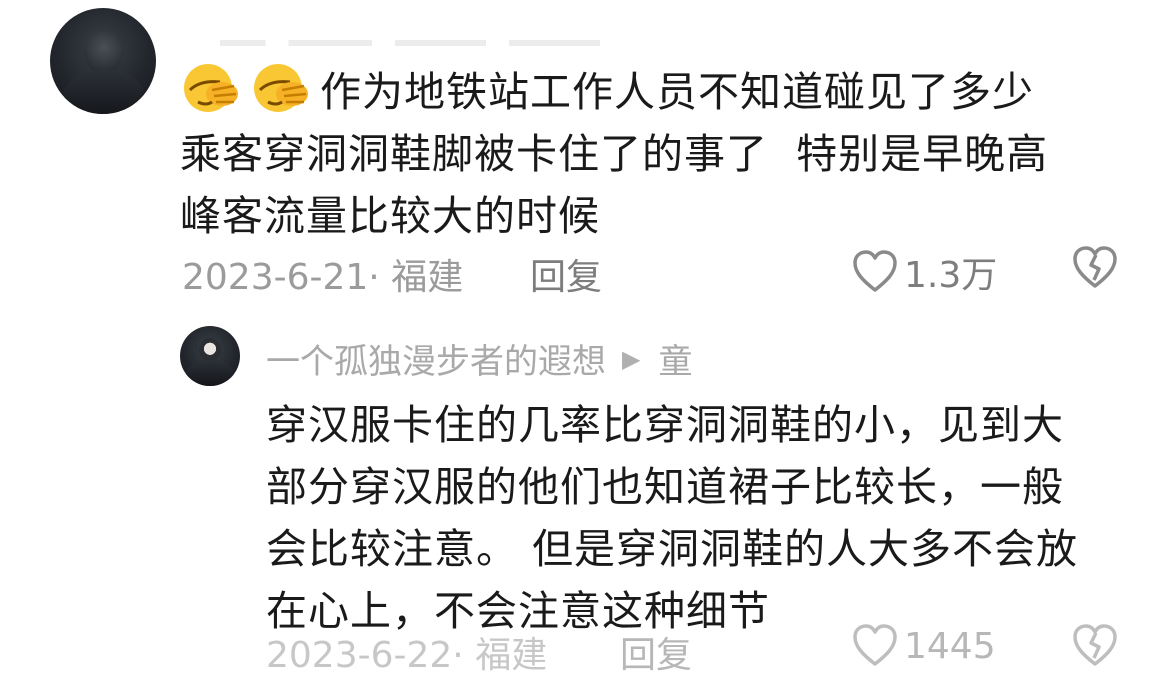 The image size is (1170, 678). I want to click on comment-dislike-button, so click(1095, 270).